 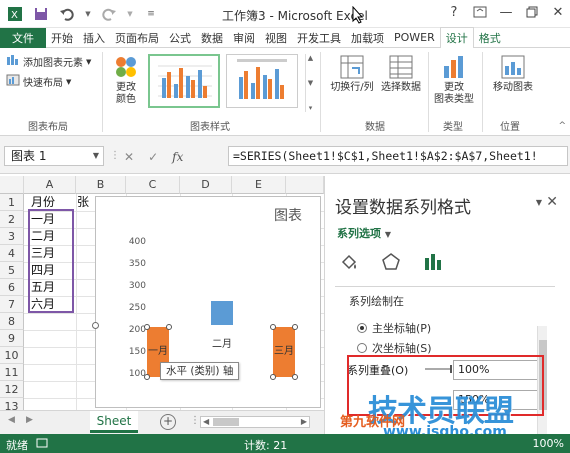 What do you see at coordinates (95, 325) in the screenshot?
I see `resize-handle` at bounding box center [95, 325].